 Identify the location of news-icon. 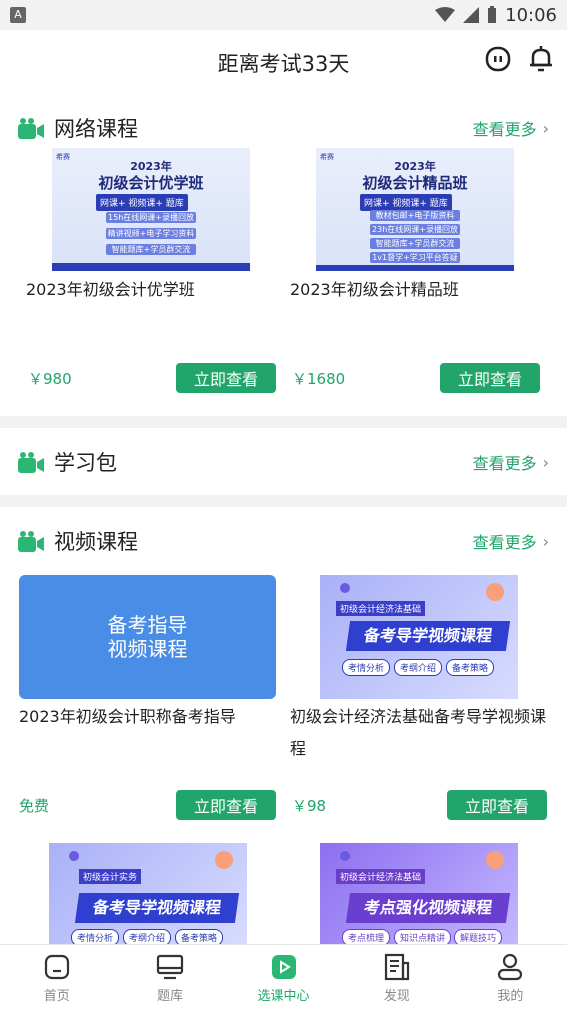
(397, 967).